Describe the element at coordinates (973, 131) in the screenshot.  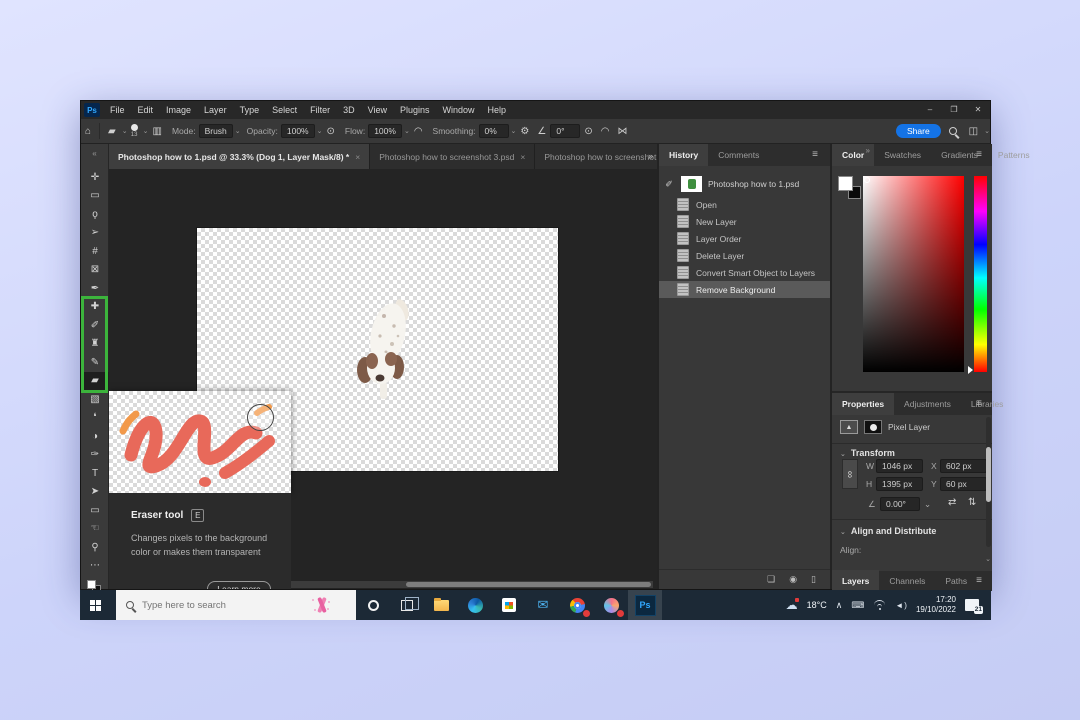
I see `workspace-icon: ◫` at that location.